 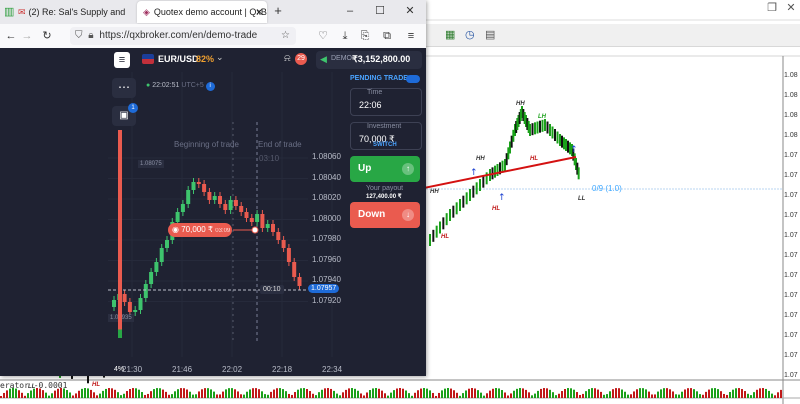 I want to click on time-tick-label: 22:02, so click(x=232, y=369).